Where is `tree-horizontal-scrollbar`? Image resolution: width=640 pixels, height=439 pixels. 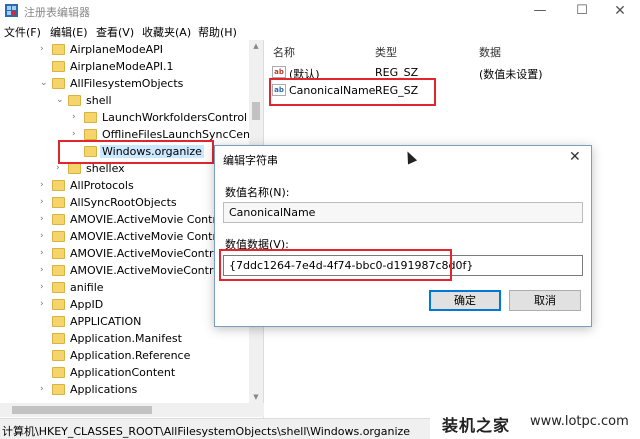 tree-horizontal-scrollbar is located at coordinates (132, 410).